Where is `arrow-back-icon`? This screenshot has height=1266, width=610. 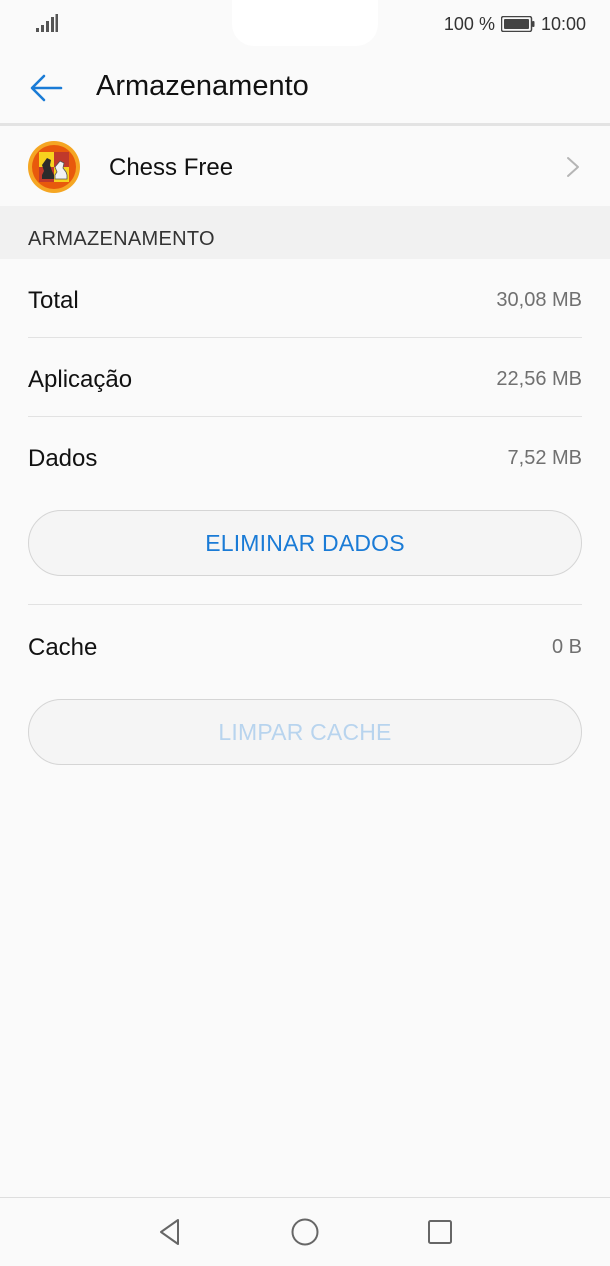
arrow-back-icon is located at coordinates (46, 88).